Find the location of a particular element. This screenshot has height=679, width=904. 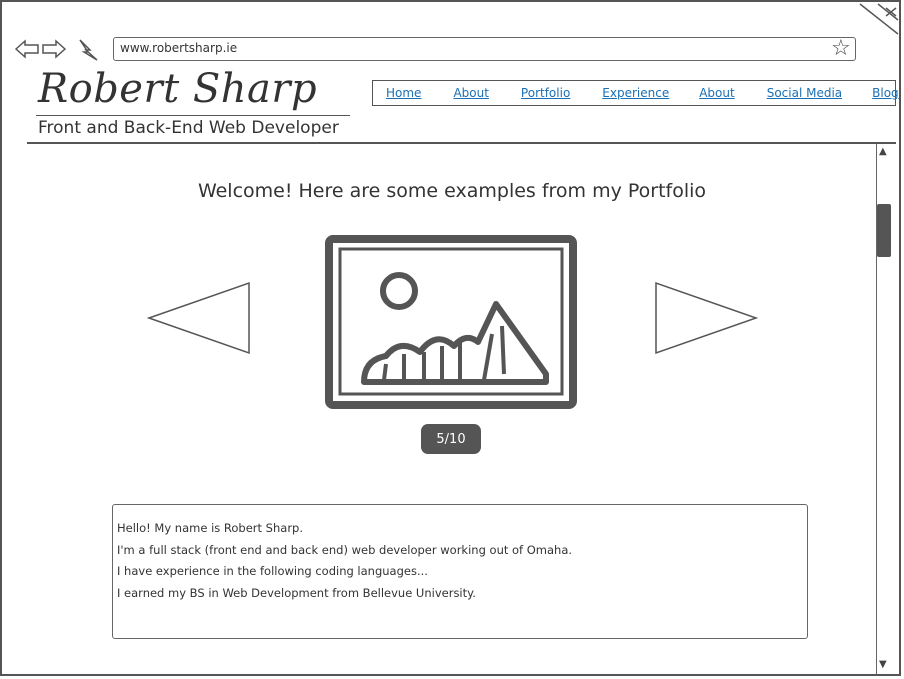

lightning-reload-icon is located at coordinates (88, 50).